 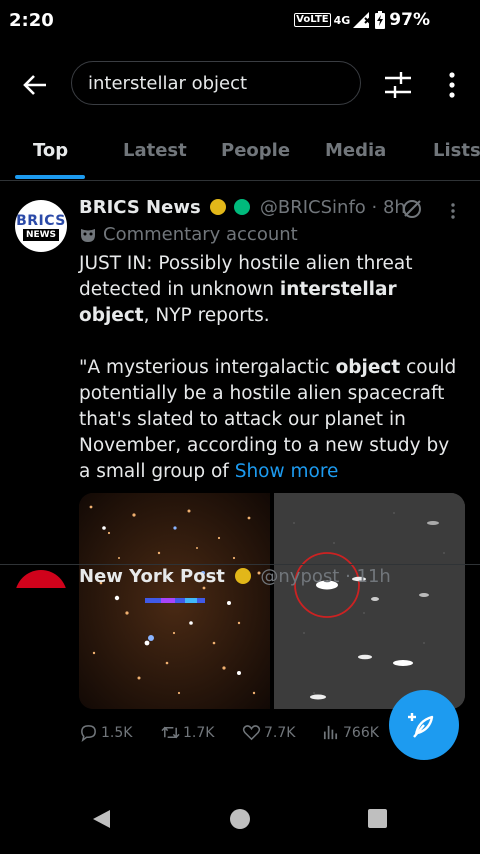 What do you see at coordinates (453, 211) in the screenshot?
I see `tweet-more-icon` at bounding box center [453, 211].